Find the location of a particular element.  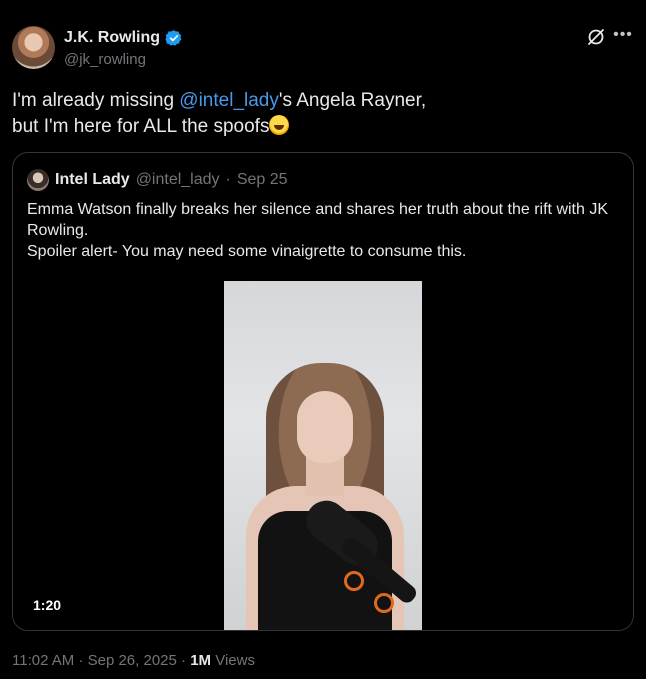

verified-badge-icon is located at coordinates (173, 38).